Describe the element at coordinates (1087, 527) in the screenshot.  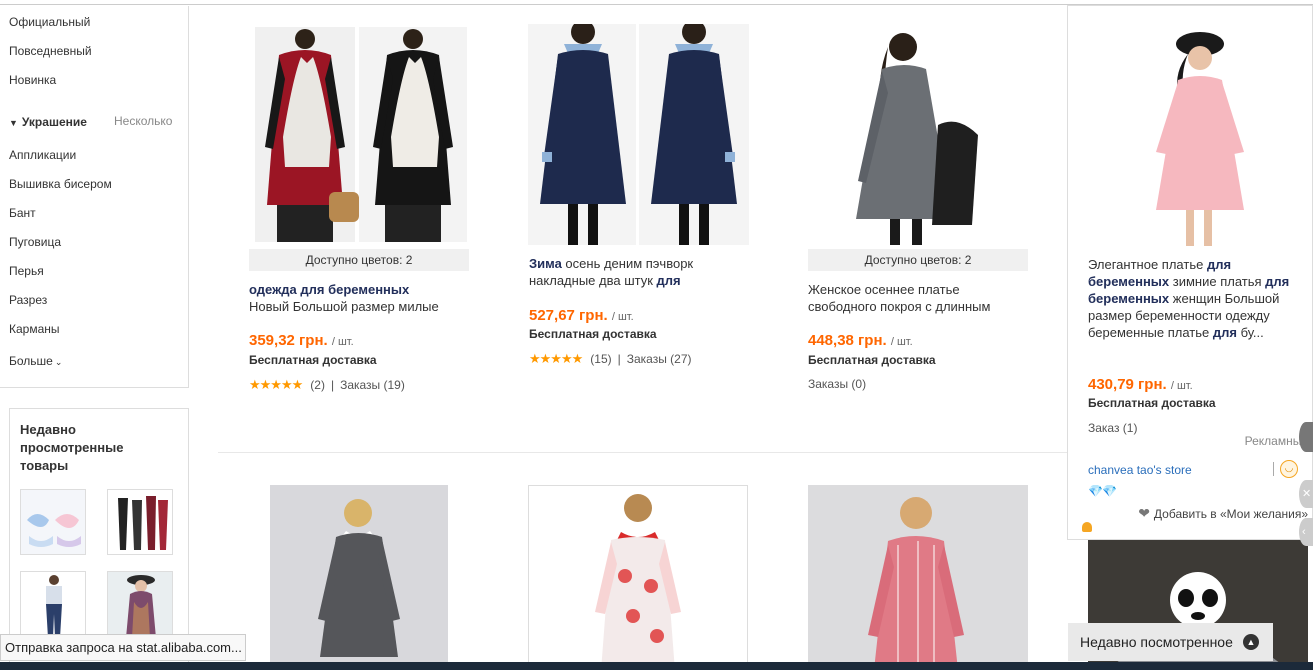
I see `bell-icon` at that location.